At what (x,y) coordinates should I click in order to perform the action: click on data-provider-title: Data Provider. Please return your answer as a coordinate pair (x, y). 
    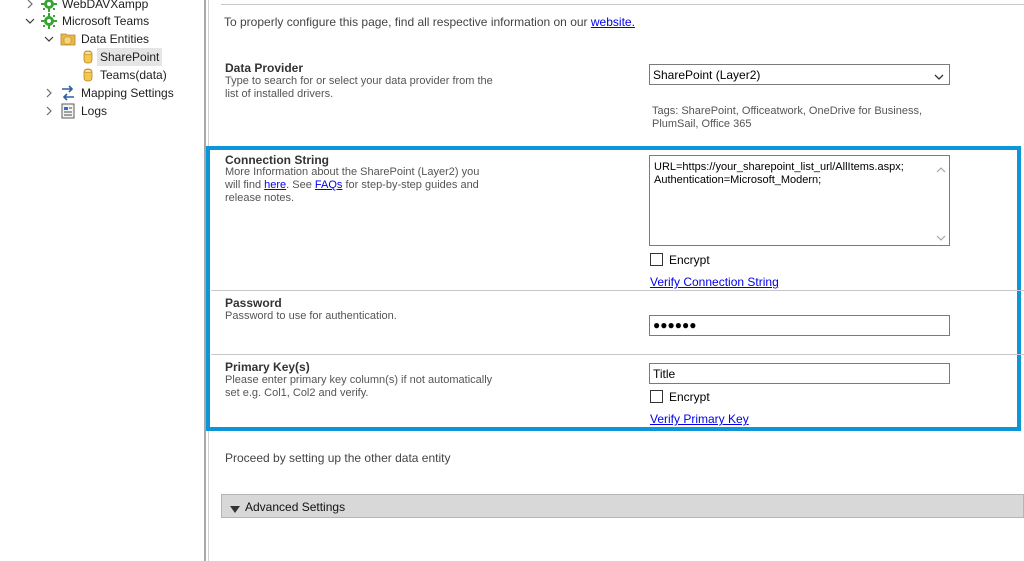
    Looking at the image, I should click on (264, 68).